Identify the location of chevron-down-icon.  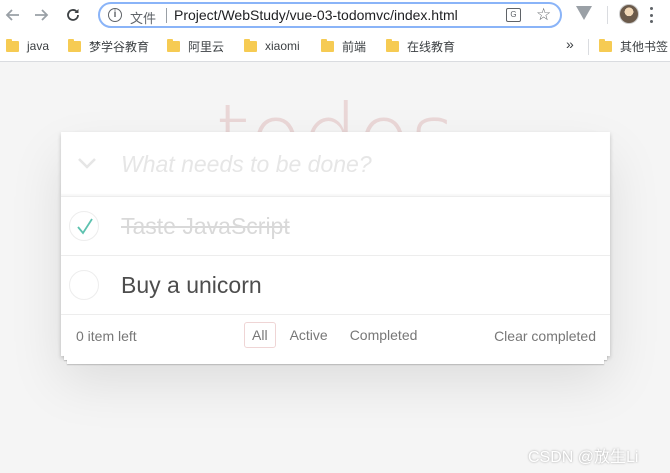
(87, 163).